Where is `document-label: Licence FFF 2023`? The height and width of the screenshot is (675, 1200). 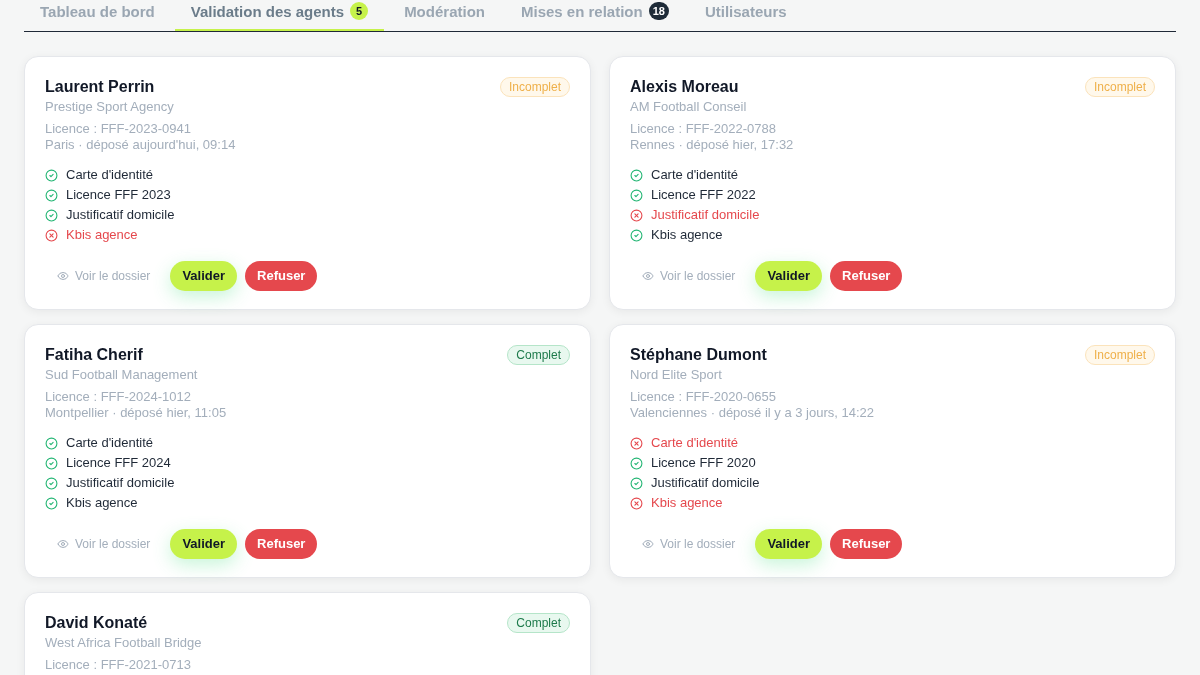
document-label: Licence FFF 2023 is located at coordinates (118, 195).